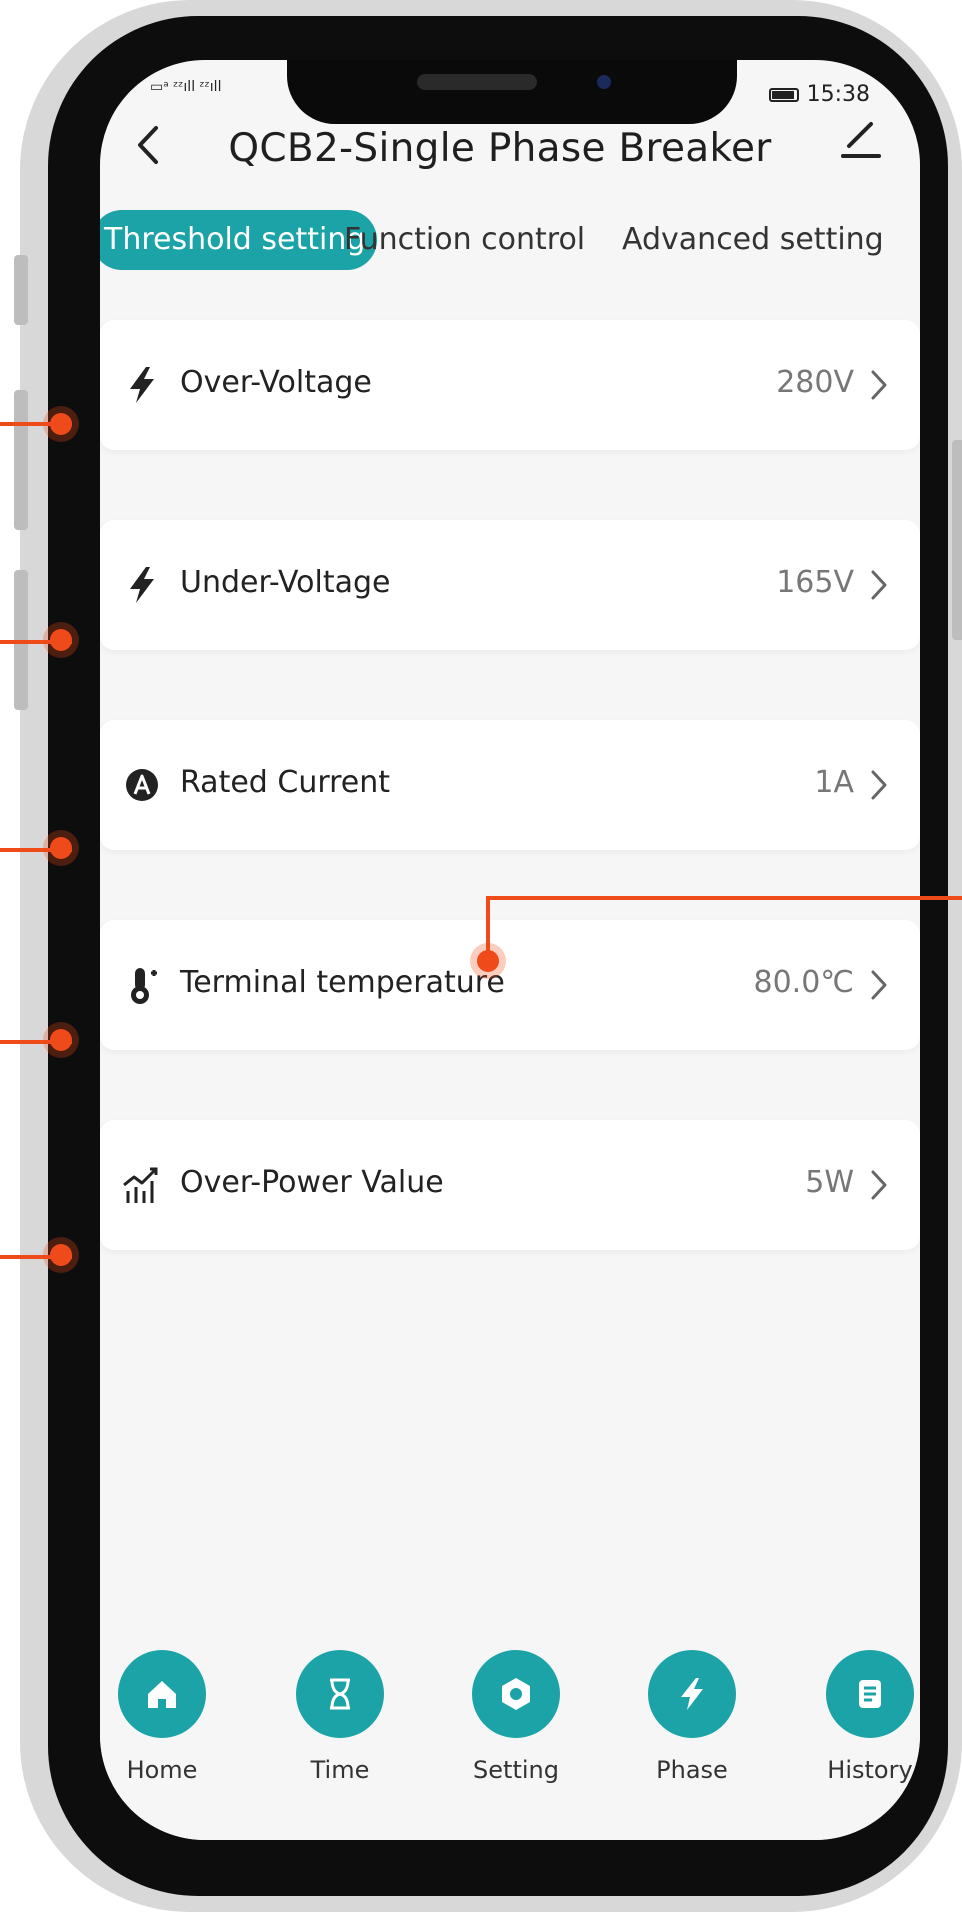 This screenshot has width=962, height=1912. Describe the element at coordinates (500, 148) in the screenshot. I see `page-title: QCB2-Single Phase Breaker` at that location.